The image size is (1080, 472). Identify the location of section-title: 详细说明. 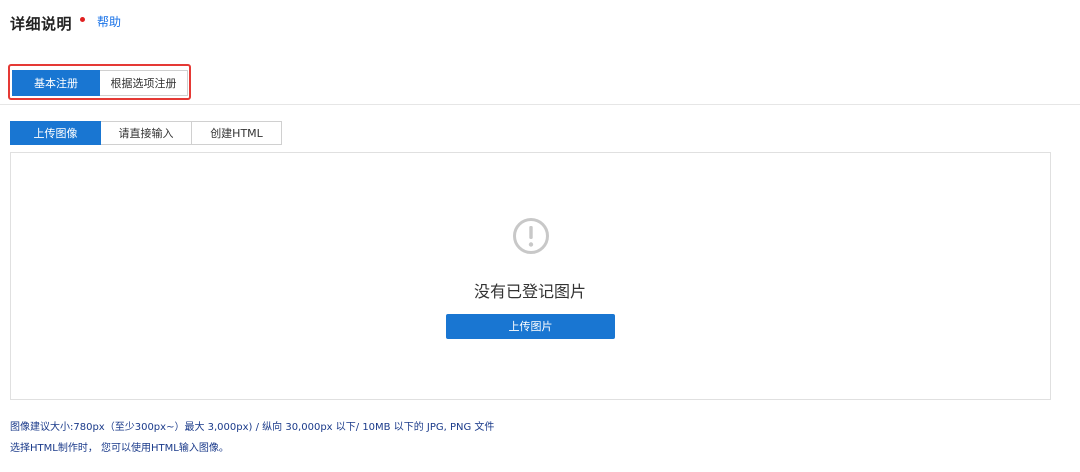
(41, 24).